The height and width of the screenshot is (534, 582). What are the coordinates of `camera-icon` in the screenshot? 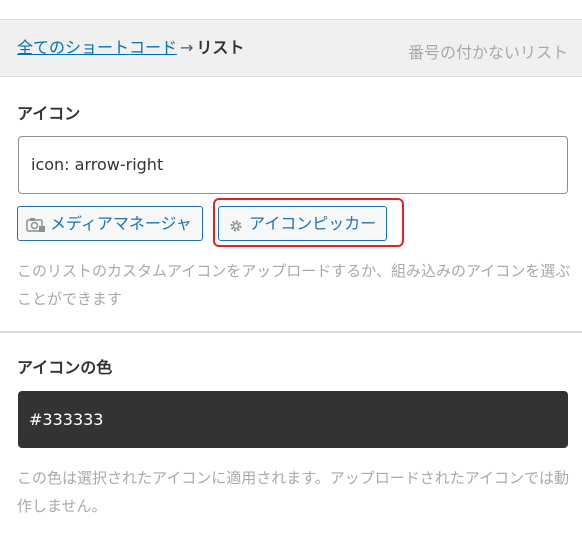 It's located at (35, 224).